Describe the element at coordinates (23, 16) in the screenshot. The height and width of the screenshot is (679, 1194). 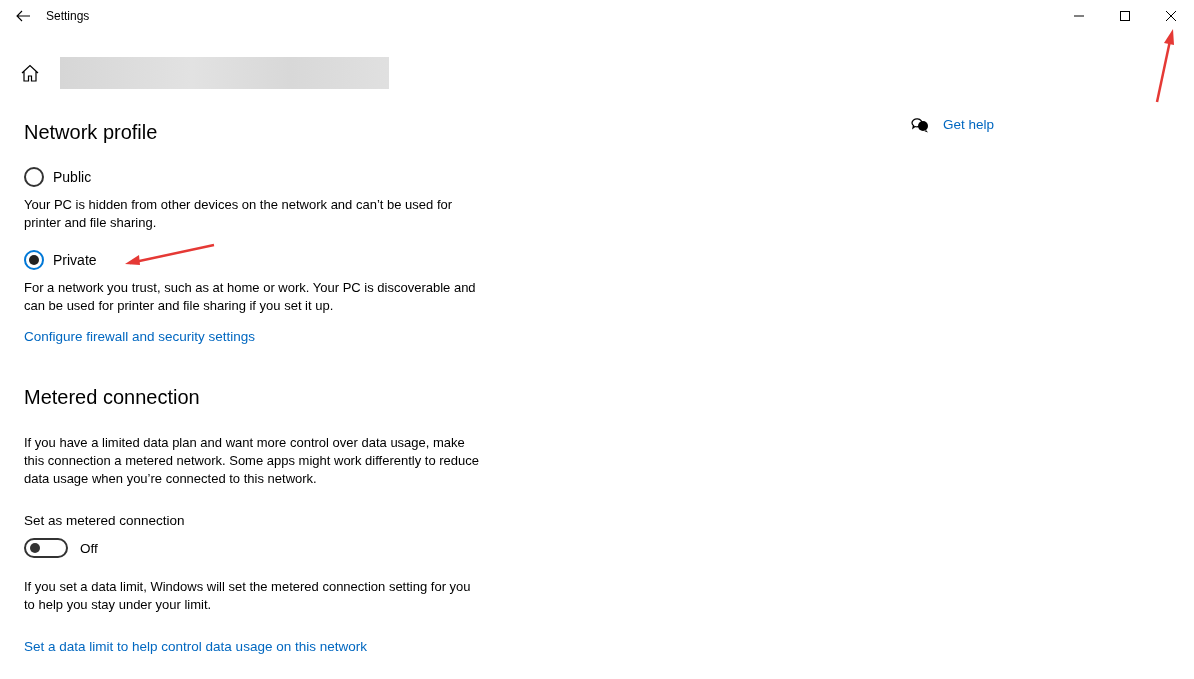
I see `back-arrow-icon` at that location.